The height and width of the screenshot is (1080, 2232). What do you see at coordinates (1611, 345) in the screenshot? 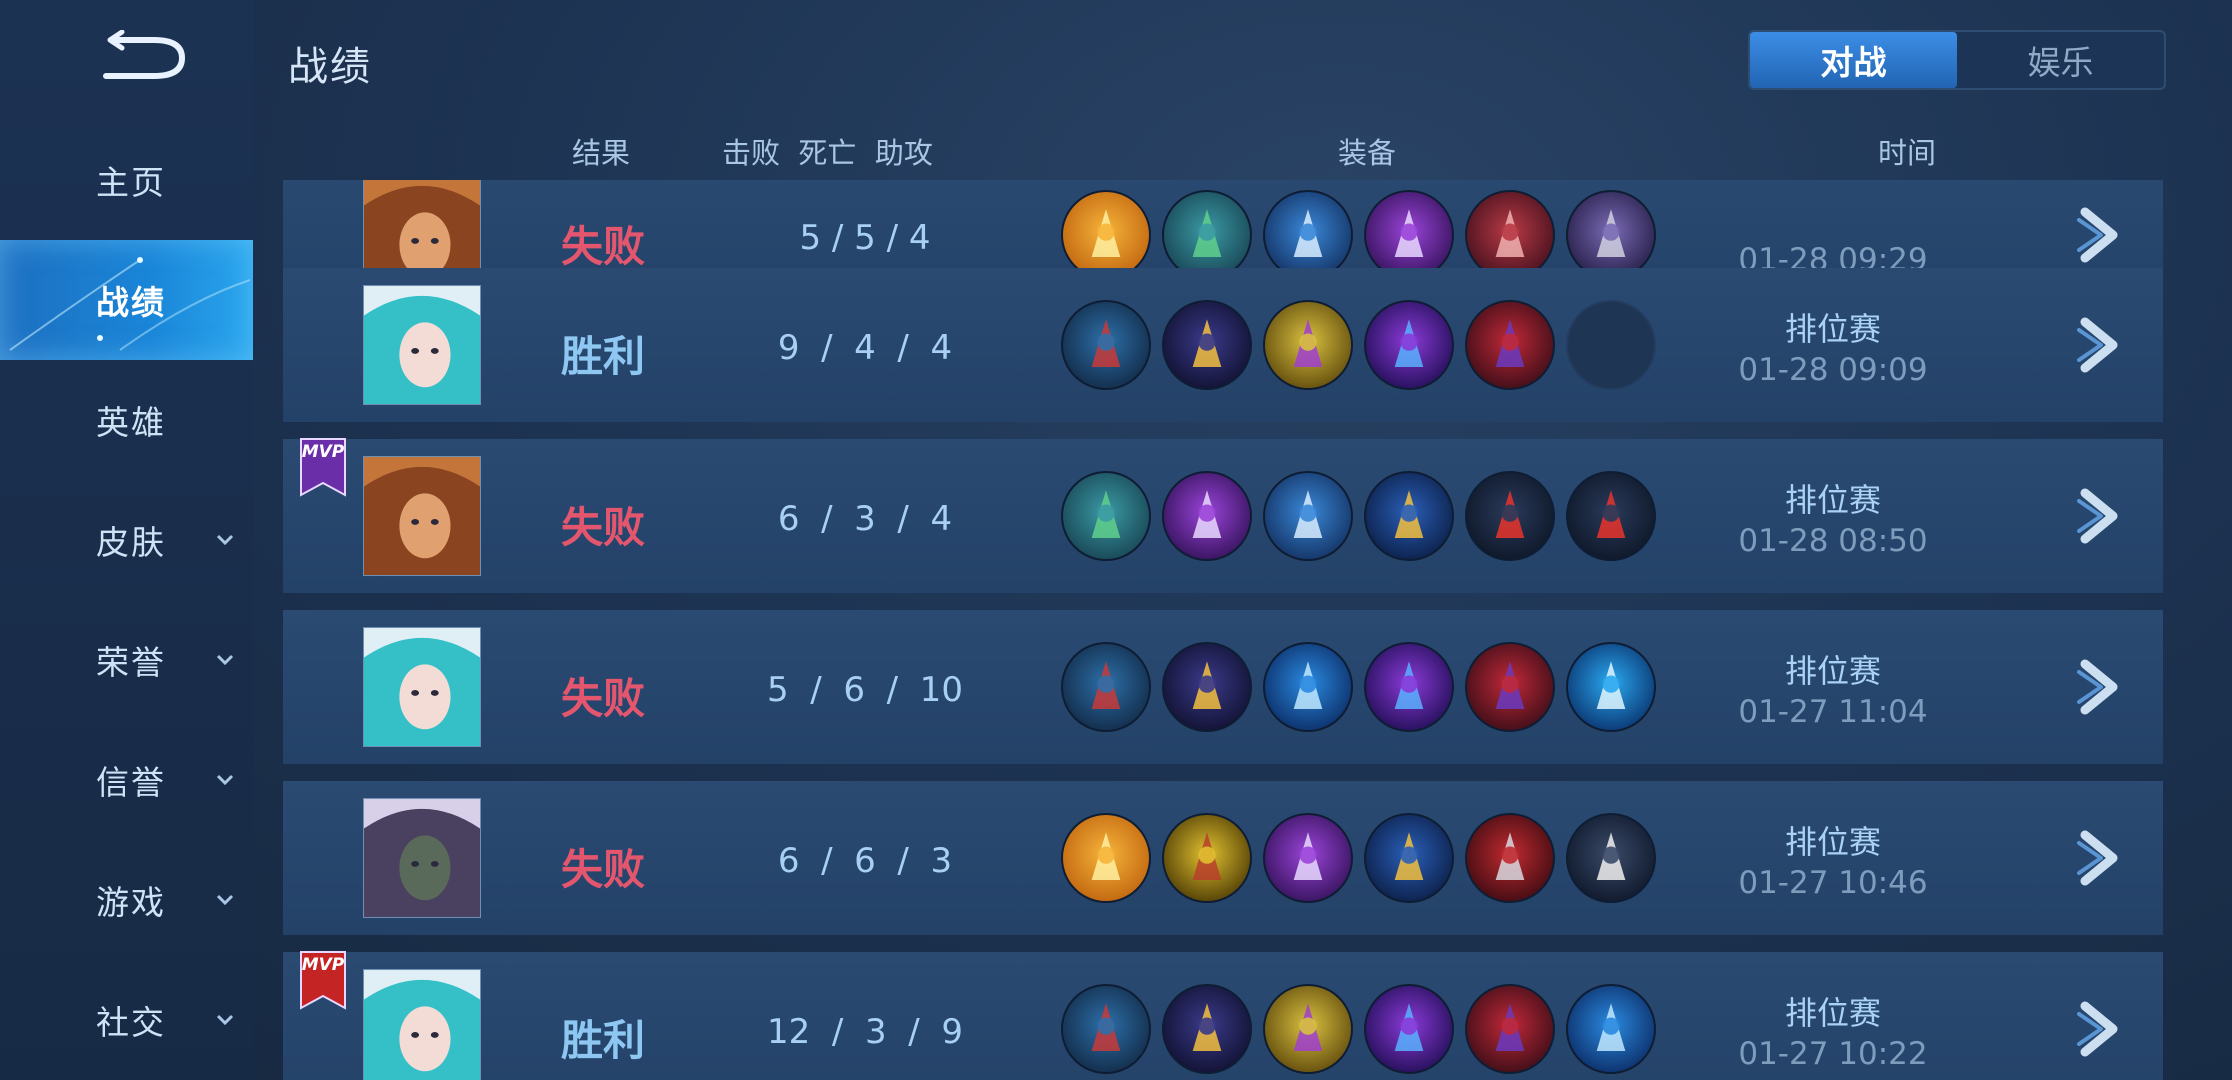
I see `empty-item-slot` at bounding box center [1611, 345].